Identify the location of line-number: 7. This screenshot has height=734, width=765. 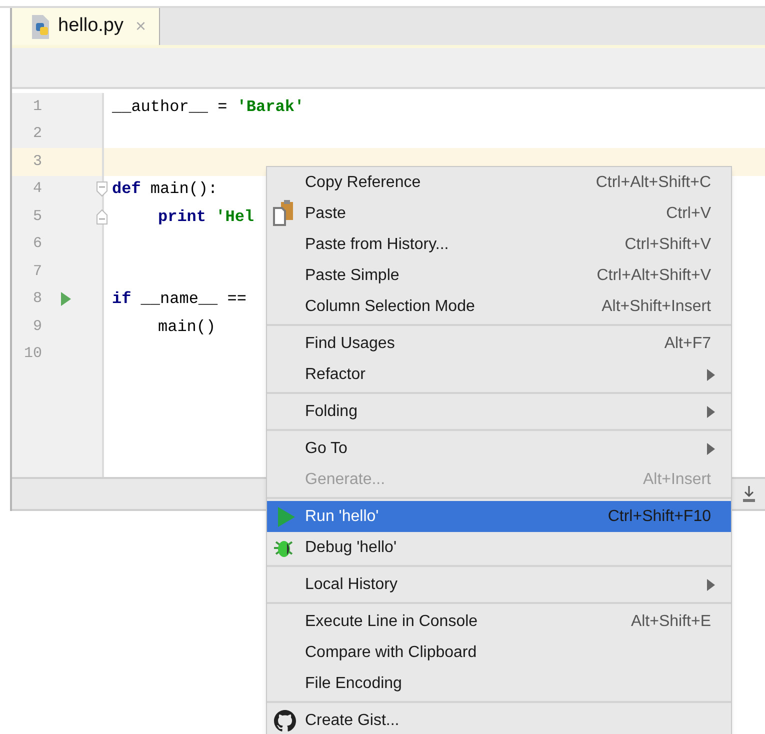
(37, 272).